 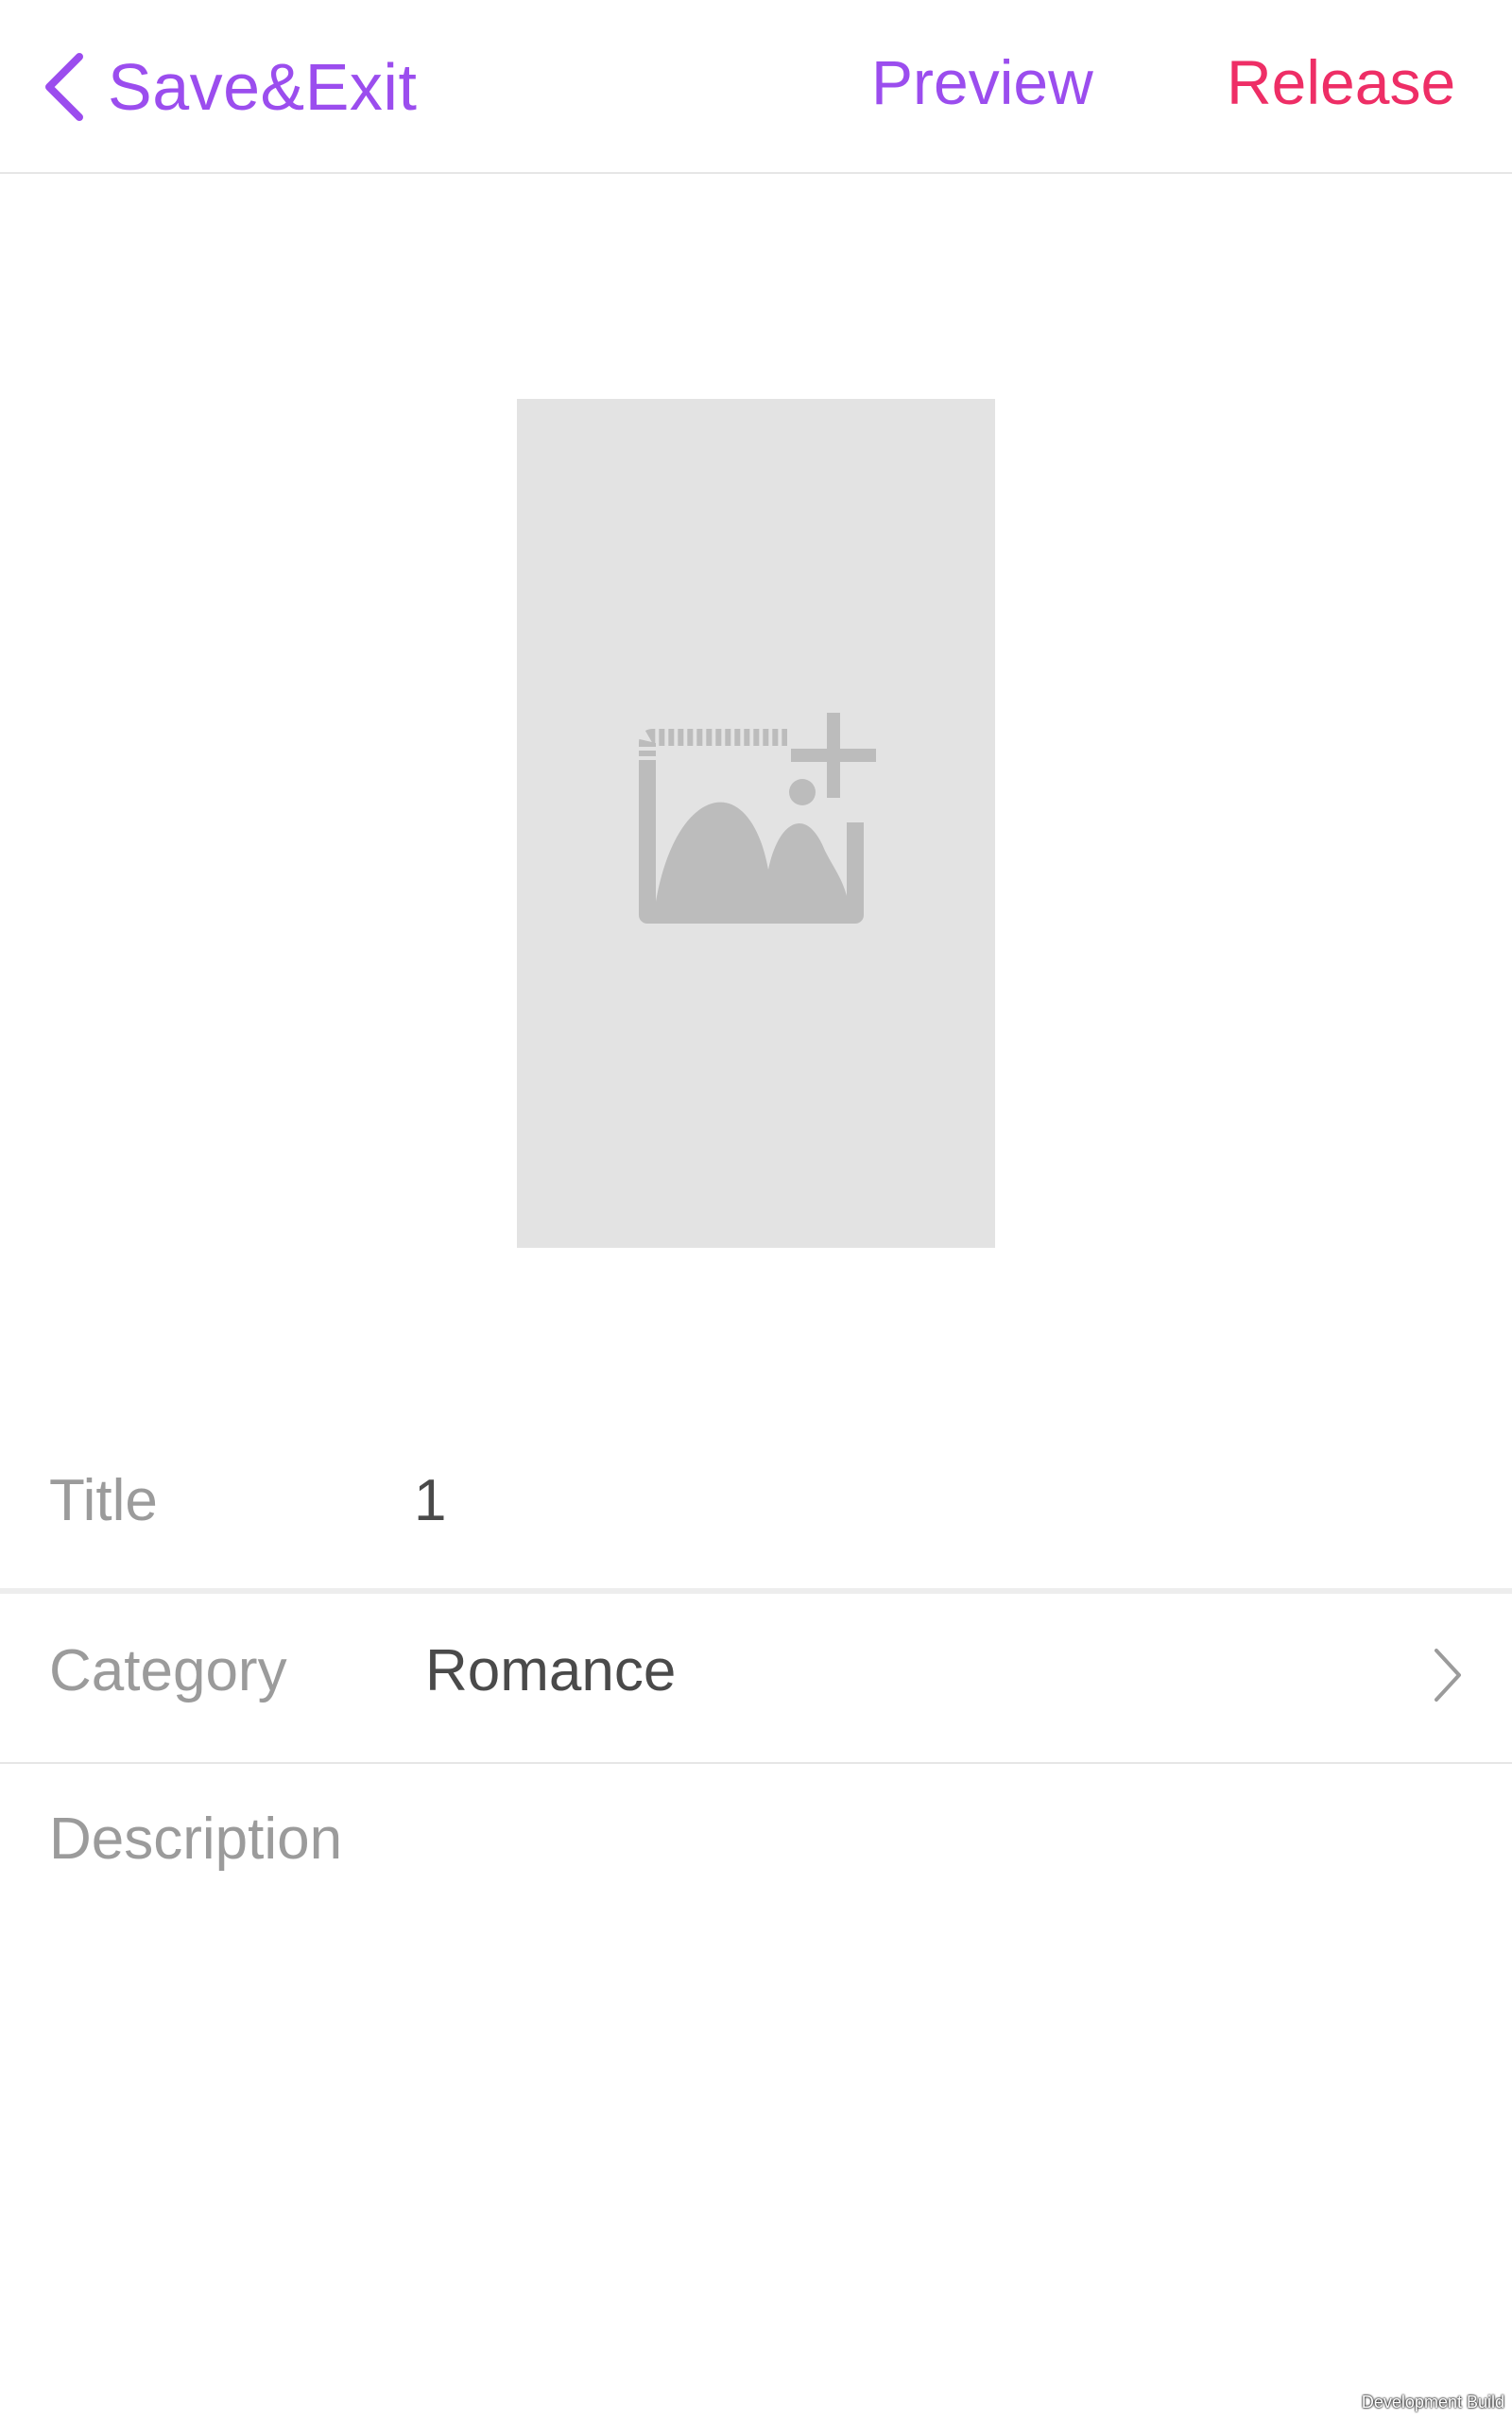 I want to click on description-input, so click(x=758, y=2106).